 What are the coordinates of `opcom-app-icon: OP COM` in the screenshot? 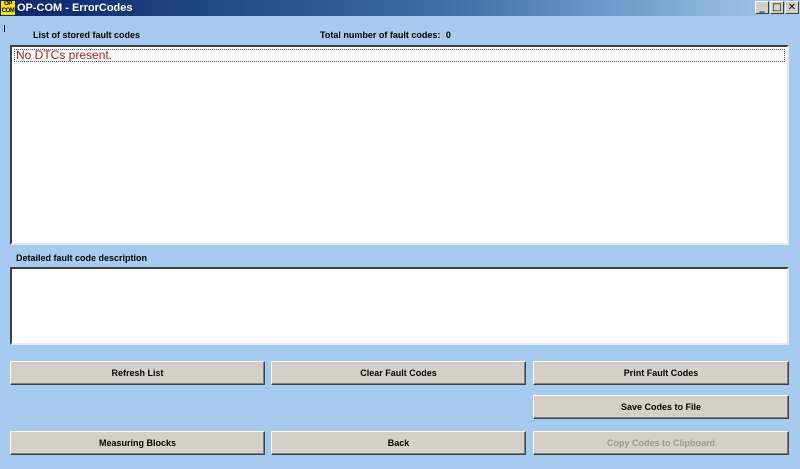 It's located at (8, 8).